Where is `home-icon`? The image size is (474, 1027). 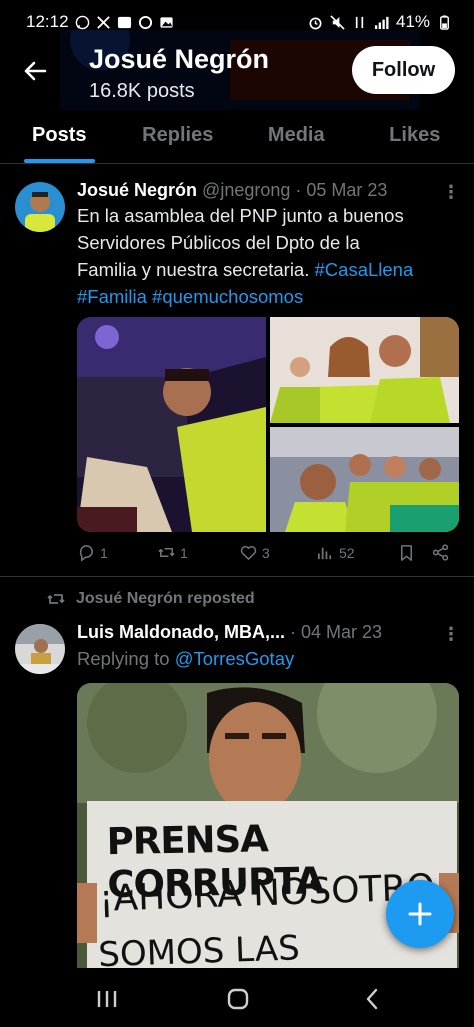 home-icon is located at coordinates (238, 999).